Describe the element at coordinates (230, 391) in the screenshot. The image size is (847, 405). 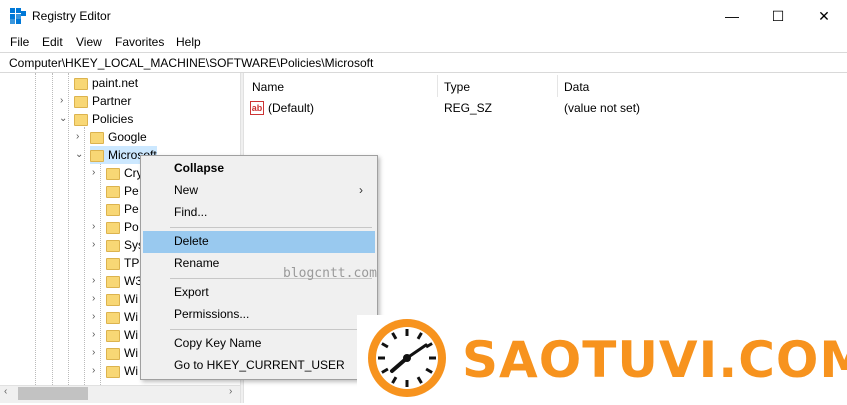
I see `scroll-right-icon: ›` at that location.